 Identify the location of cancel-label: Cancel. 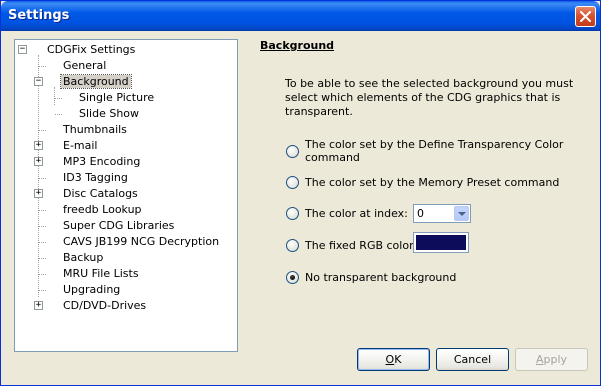
(472, 359).